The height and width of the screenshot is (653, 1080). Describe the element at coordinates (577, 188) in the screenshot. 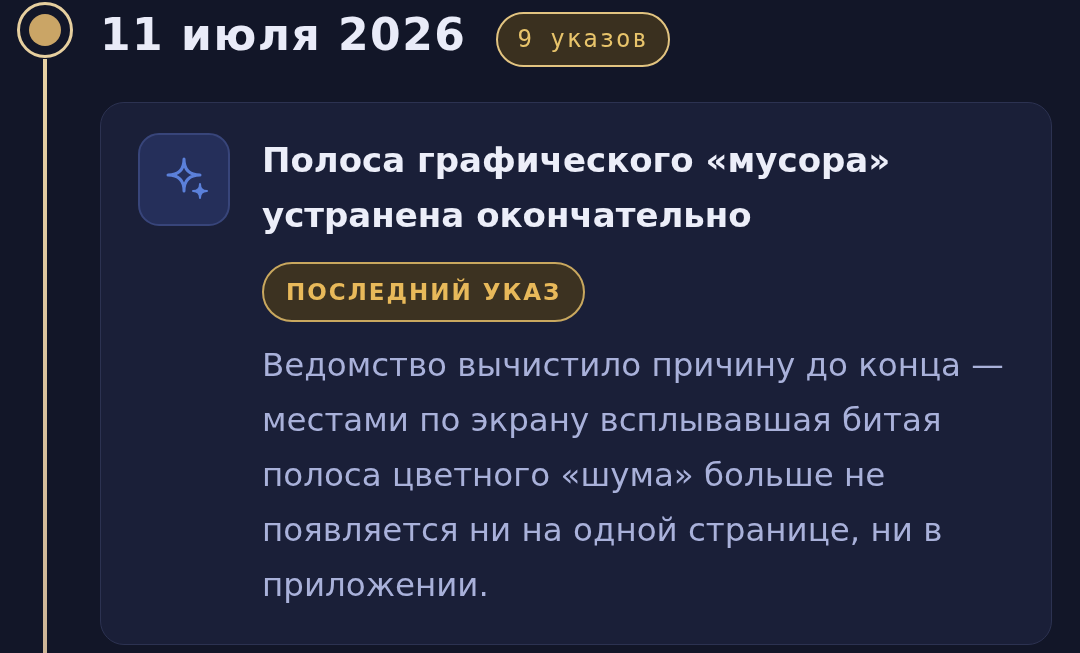

I see `announcement-title: Полоса графического «мусора» устранена окончательно` at that location.